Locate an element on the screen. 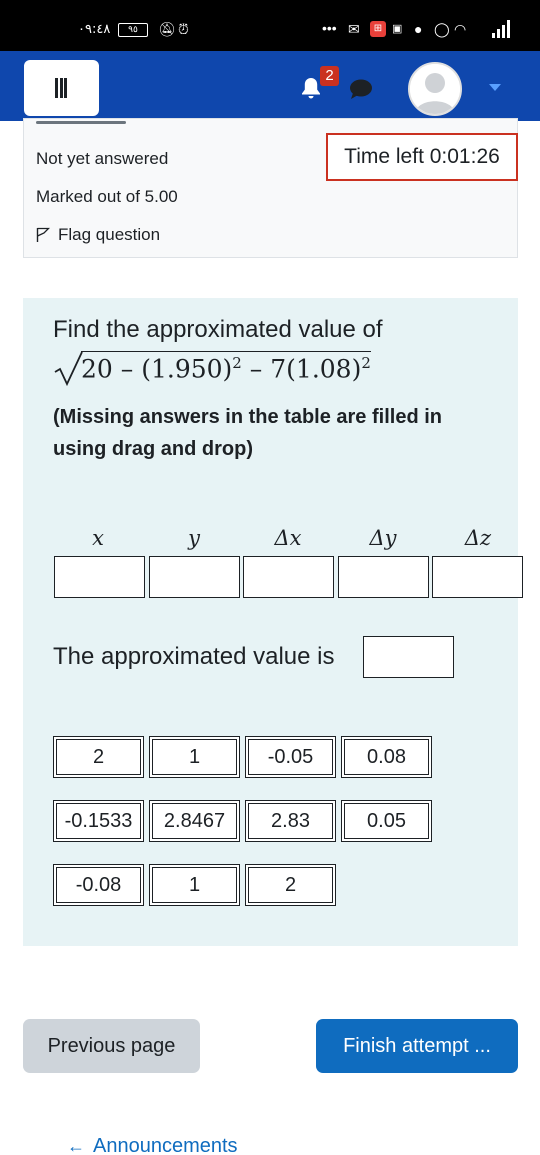 This screenshot has width=540, height=1155. avatar is located at coordinates (435, 89).